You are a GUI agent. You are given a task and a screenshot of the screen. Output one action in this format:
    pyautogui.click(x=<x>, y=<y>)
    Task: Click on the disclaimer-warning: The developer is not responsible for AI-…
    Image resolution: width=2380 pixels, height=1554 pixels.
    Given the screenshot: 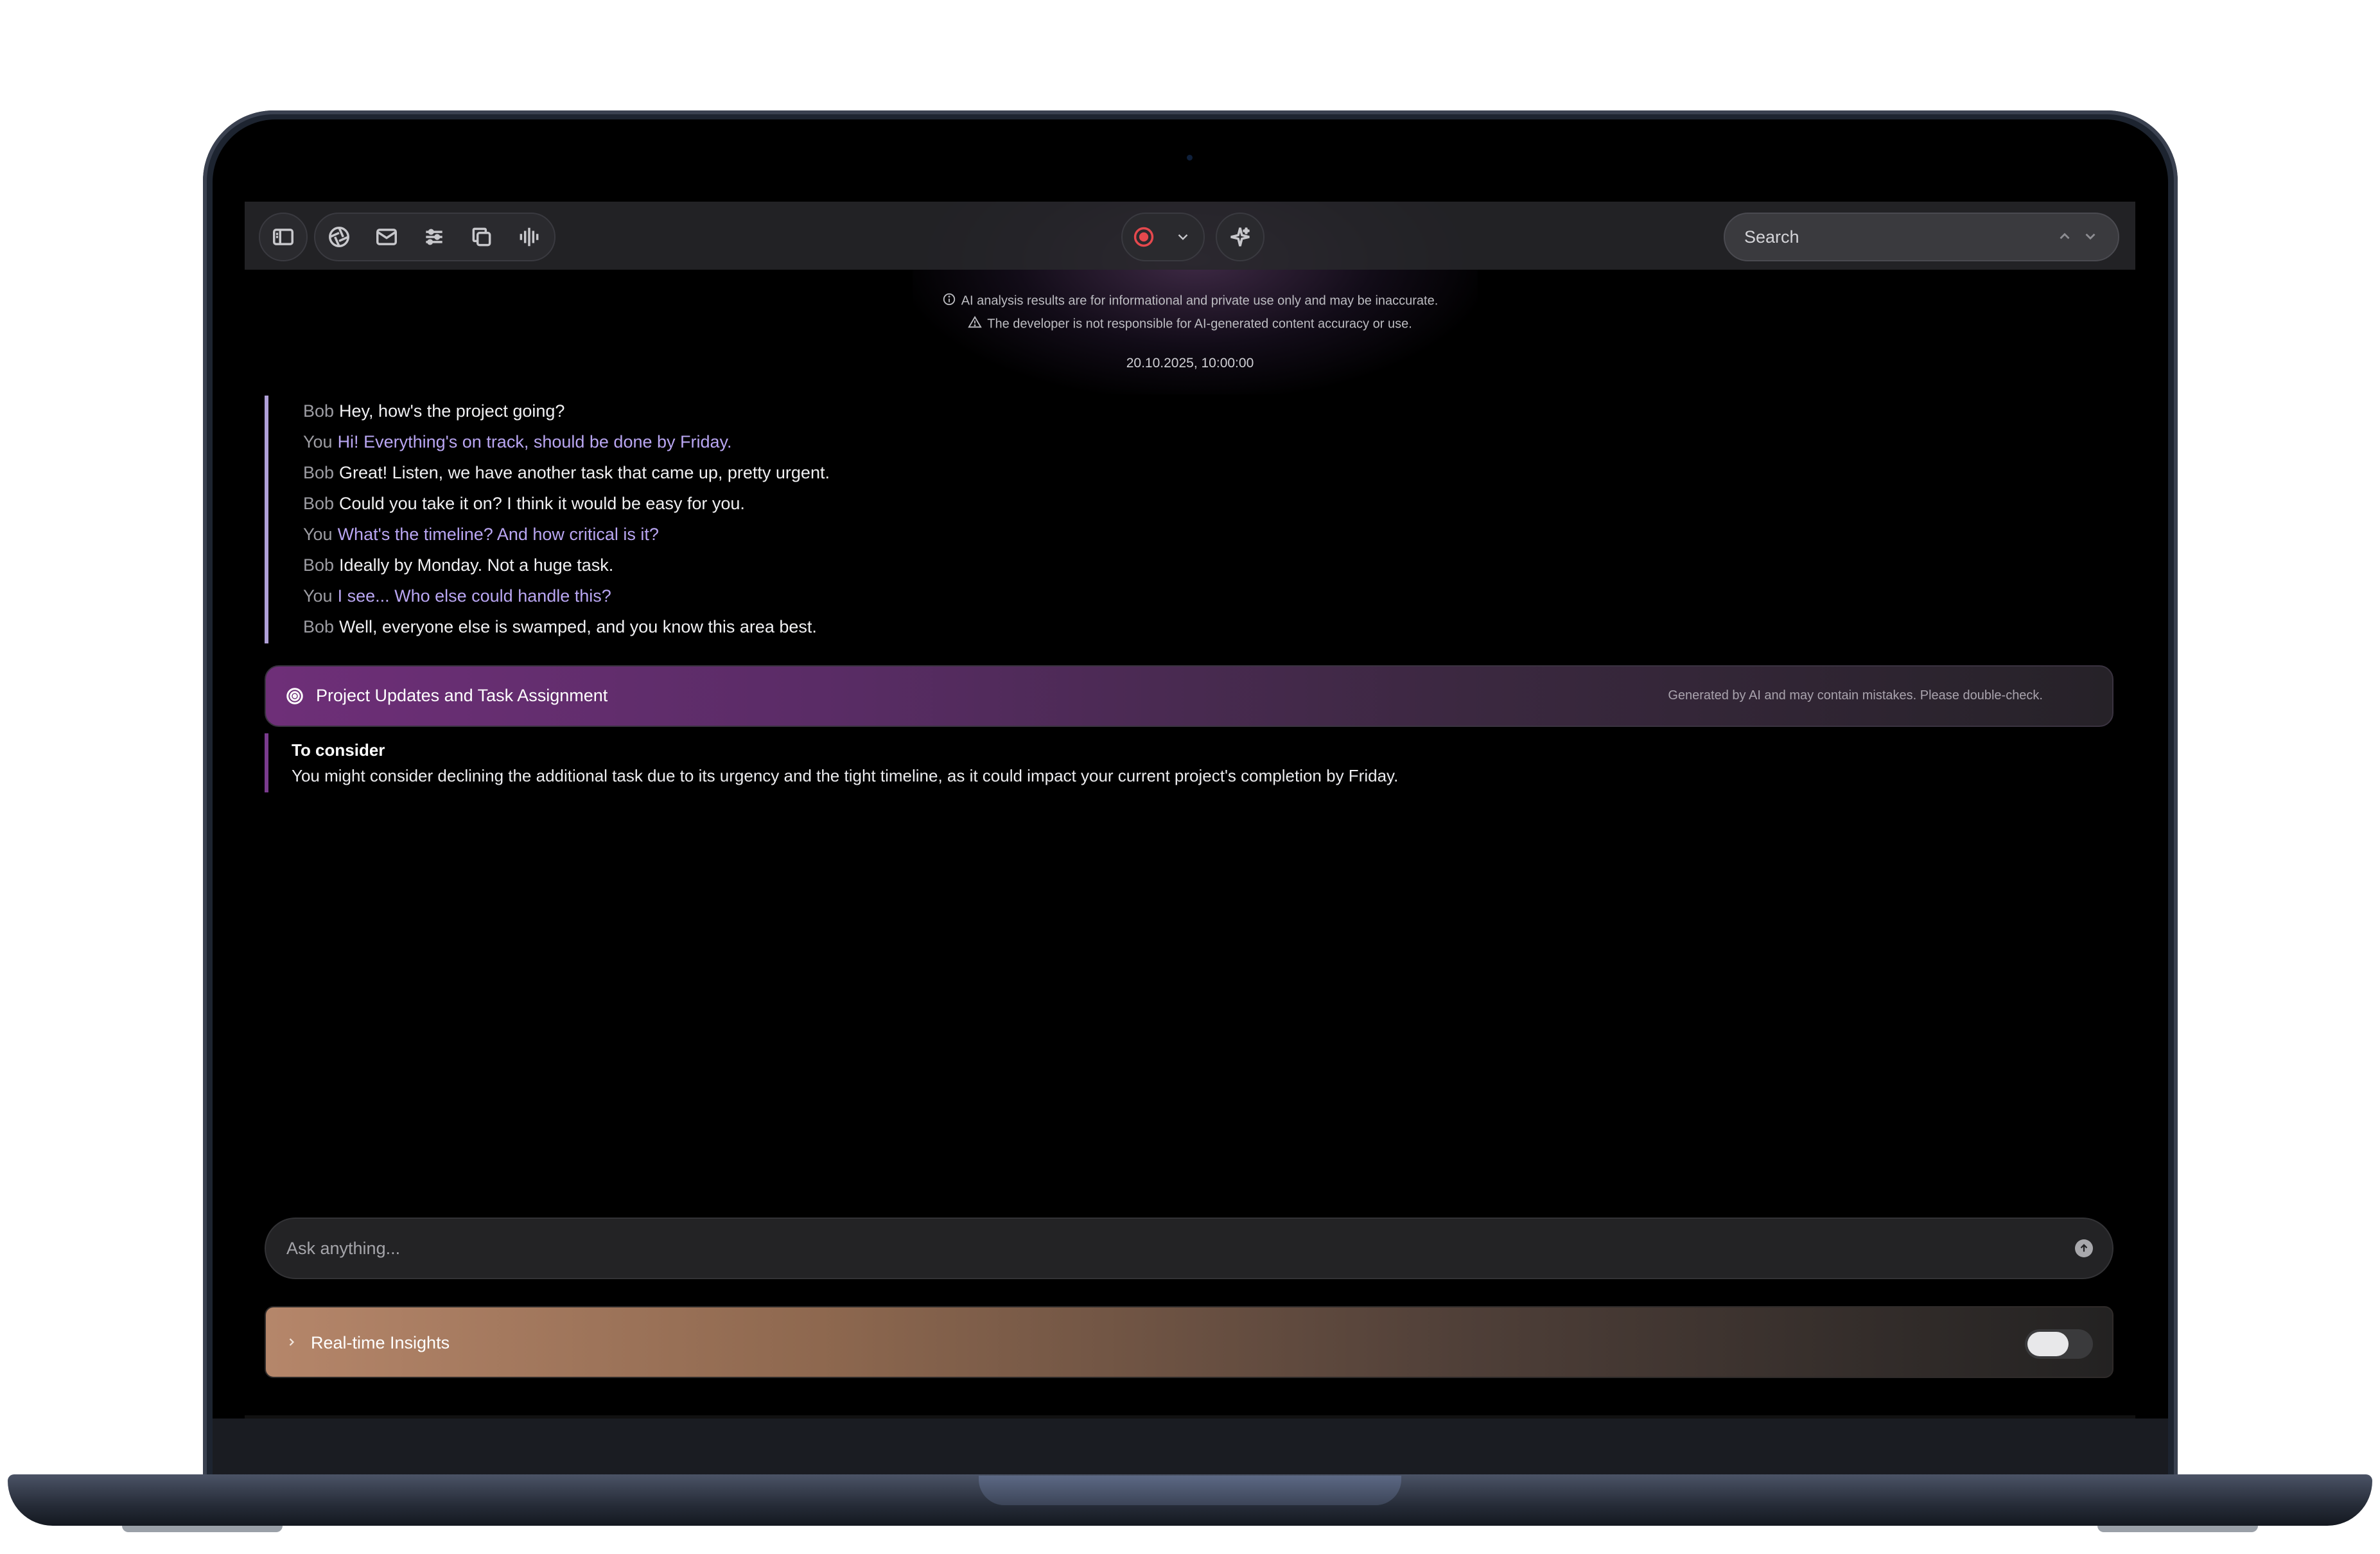 What is the action you would take?
    pyautogui.click(x=1190, y=324)
    